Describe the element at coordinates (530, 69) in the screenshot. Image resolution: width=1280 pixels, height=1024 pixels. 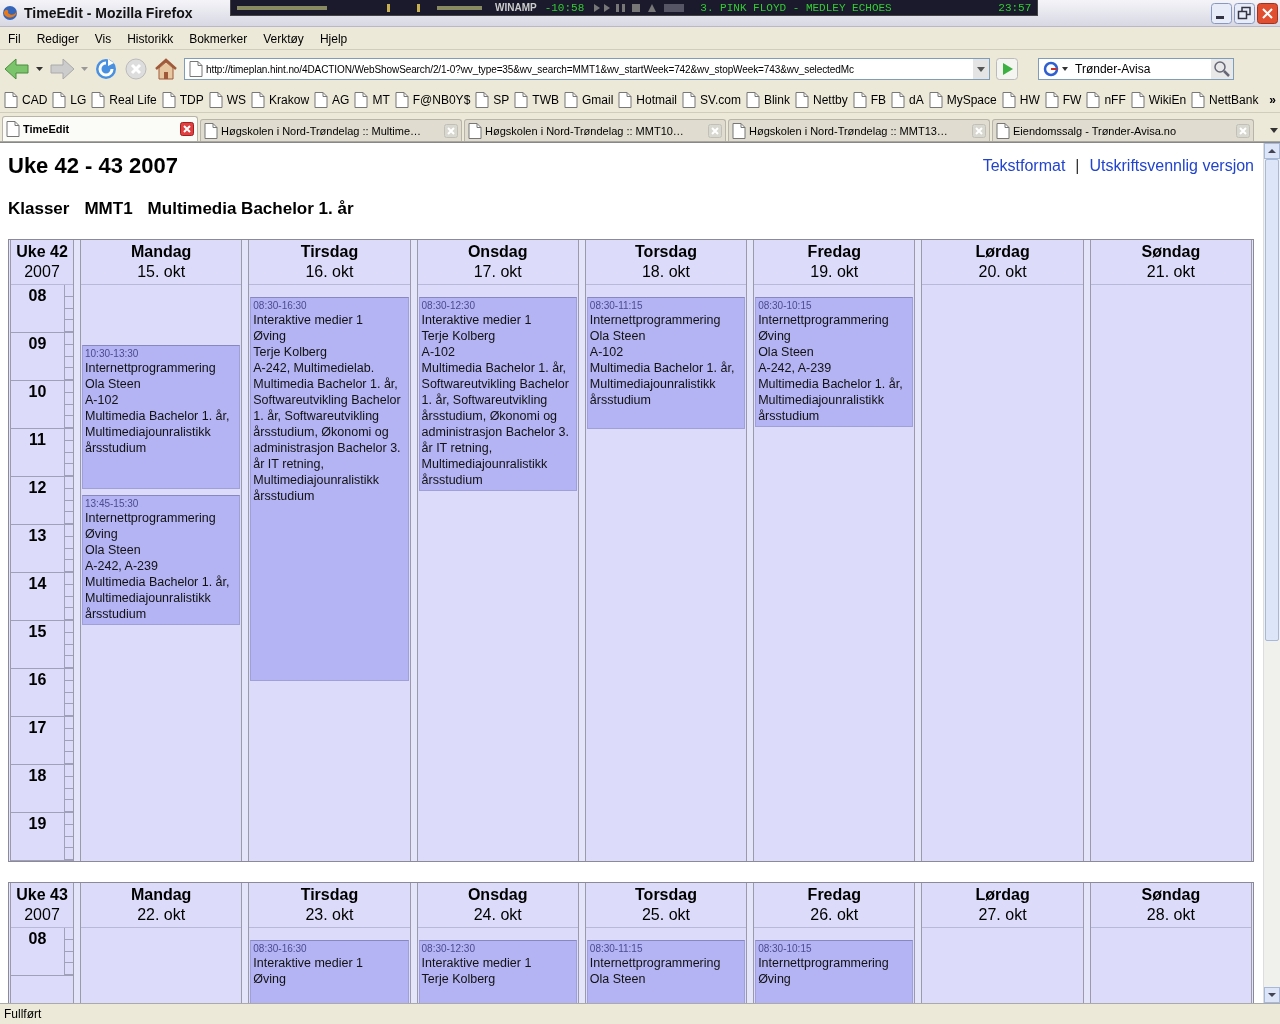
I see `address-text: http://timeplan.hint.no/4DACTION/WebShowSearch/2/1-0?wv_type=35&wv_search=MMT1&wv_startWeek=742&wv_stopWeek=743&wv_selectedMc` at that location.